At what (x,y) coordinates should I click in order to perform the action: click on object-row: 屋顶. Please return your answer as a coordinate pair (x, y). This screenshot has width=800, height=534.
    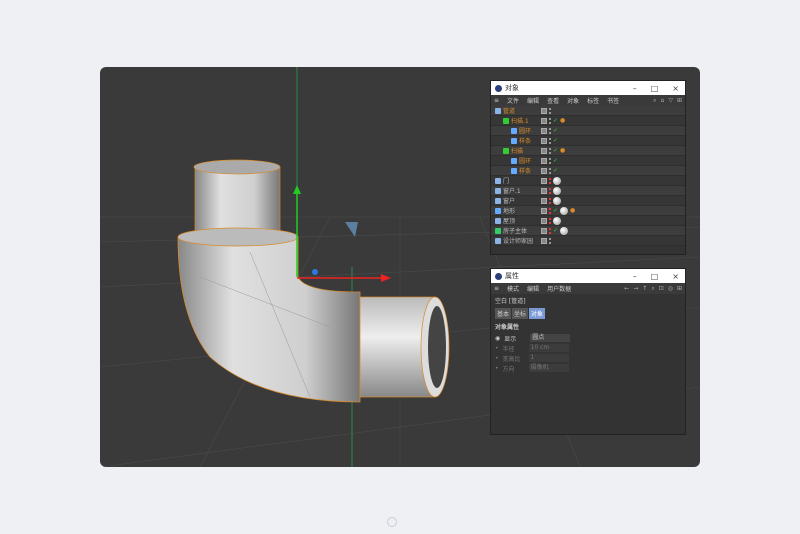
    Looking at the image, I should click on (588, 221).